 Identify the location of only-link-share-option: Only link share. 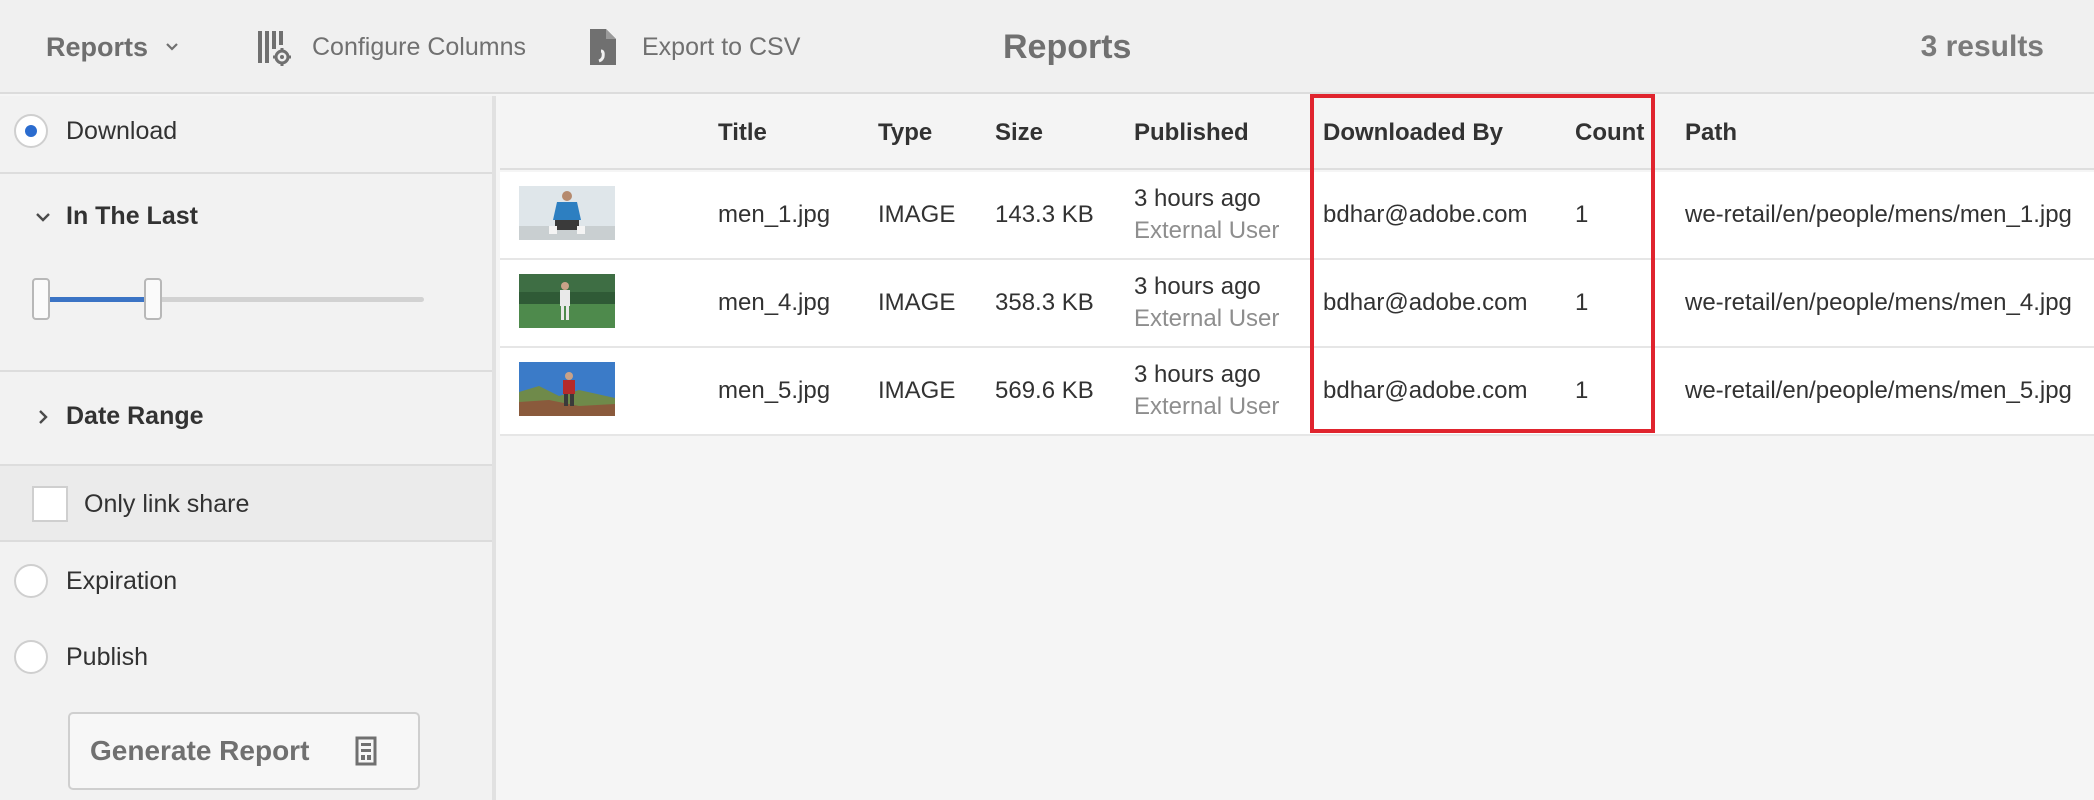
(140, 504).